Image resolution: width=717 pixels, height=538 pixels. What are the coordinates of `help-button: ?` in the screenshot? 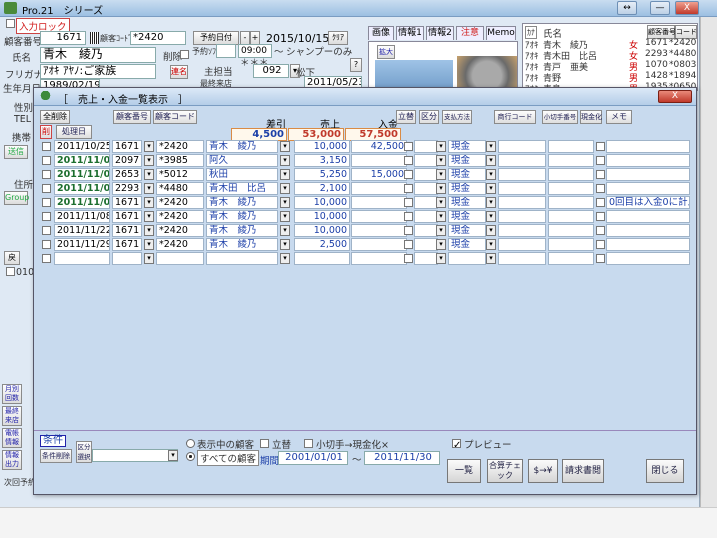 It's located at (356, 65).